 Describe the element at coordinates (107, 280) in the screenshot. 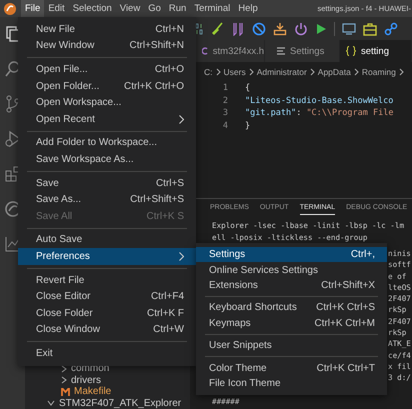

I see `menu-item: Revert File` at that location.